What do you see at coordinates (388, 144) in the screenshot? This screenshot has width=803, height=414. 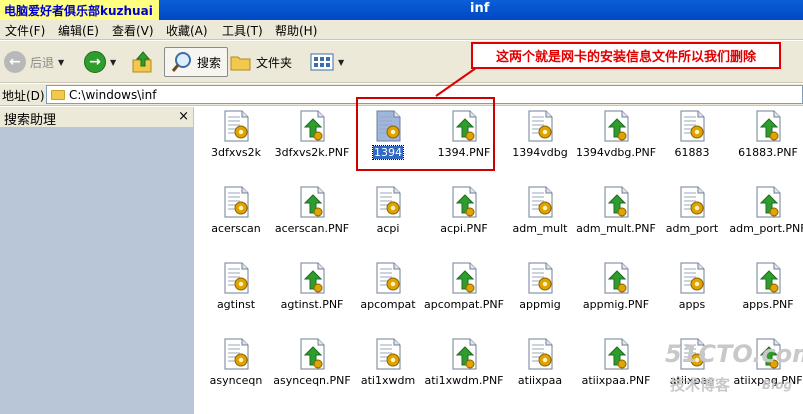 I see `file-item: 1394` at bounding box center [388, 144].